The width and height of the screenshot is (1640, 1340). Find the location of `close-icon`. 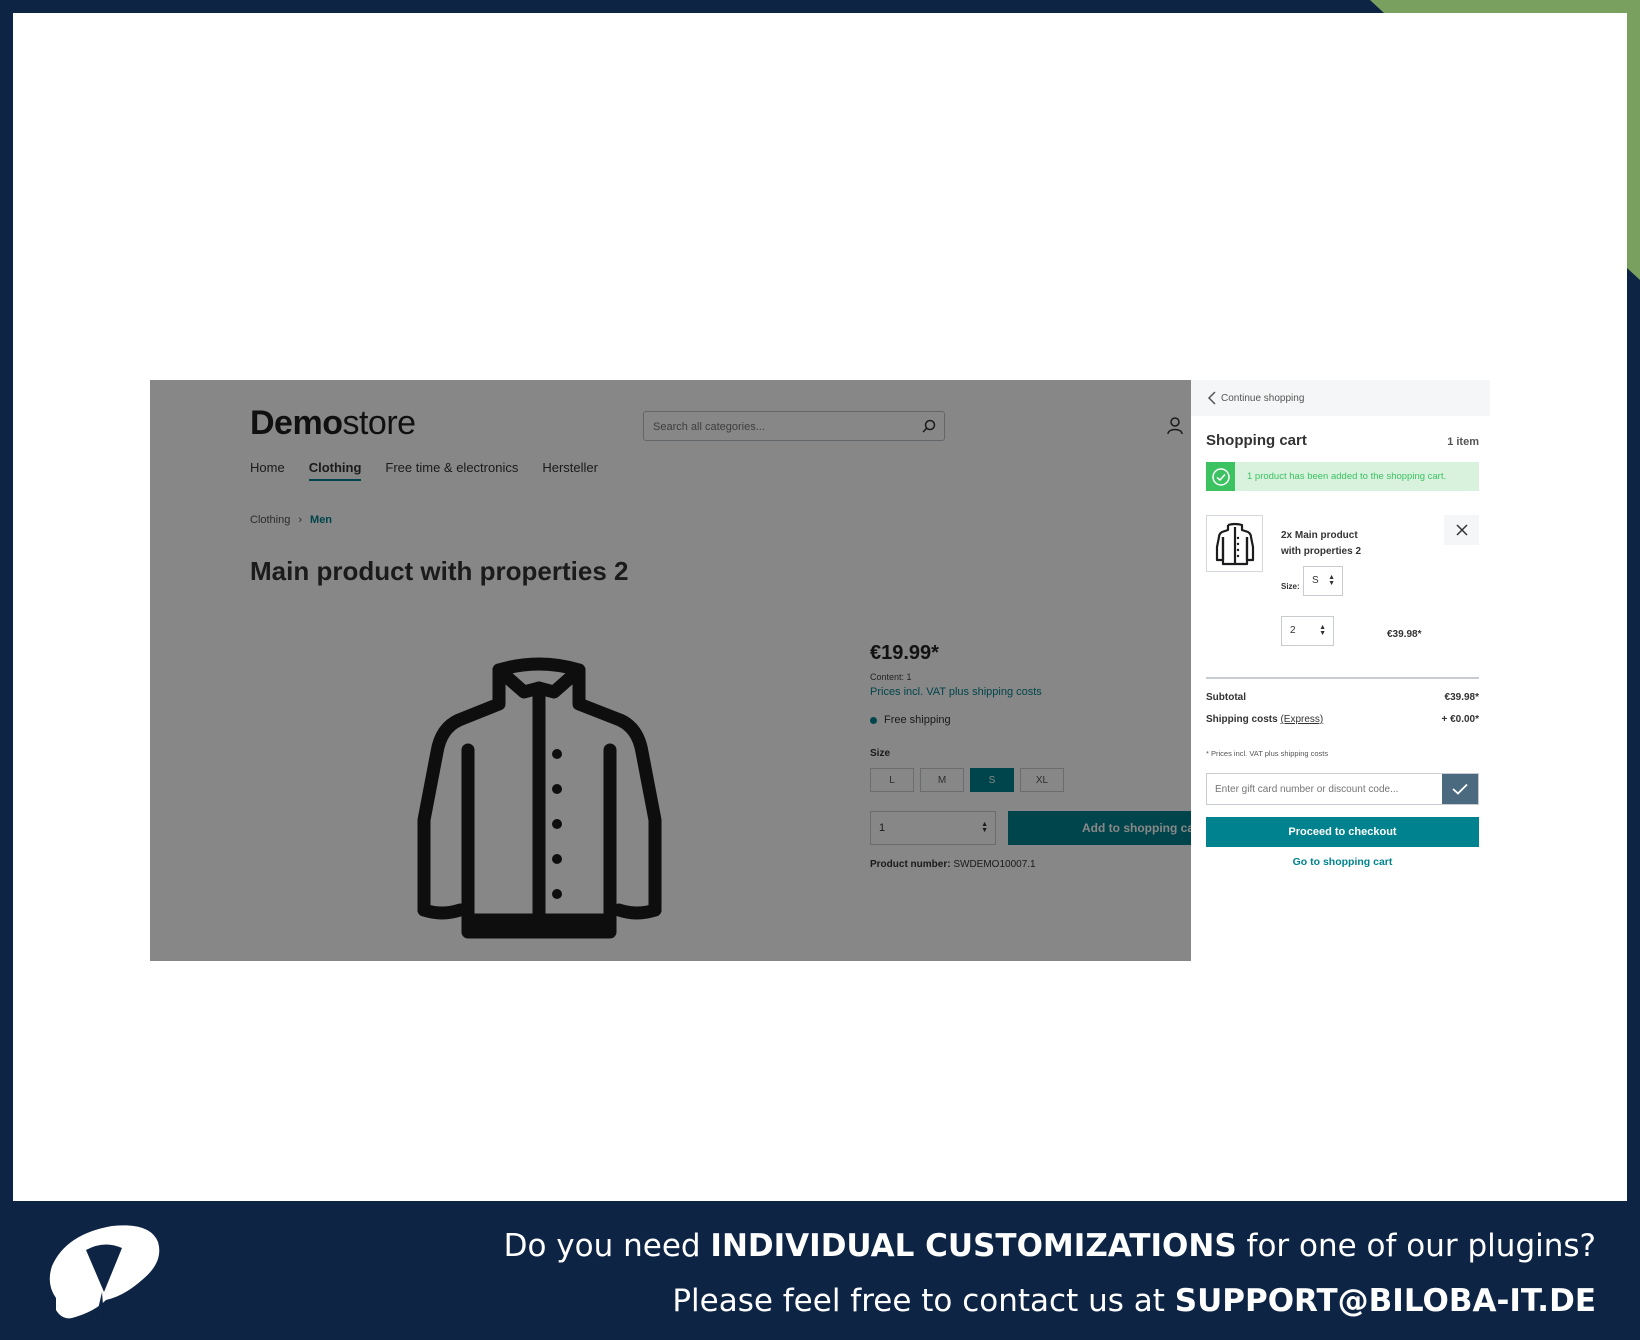

close-icon is located at coordinates (1461, 530).